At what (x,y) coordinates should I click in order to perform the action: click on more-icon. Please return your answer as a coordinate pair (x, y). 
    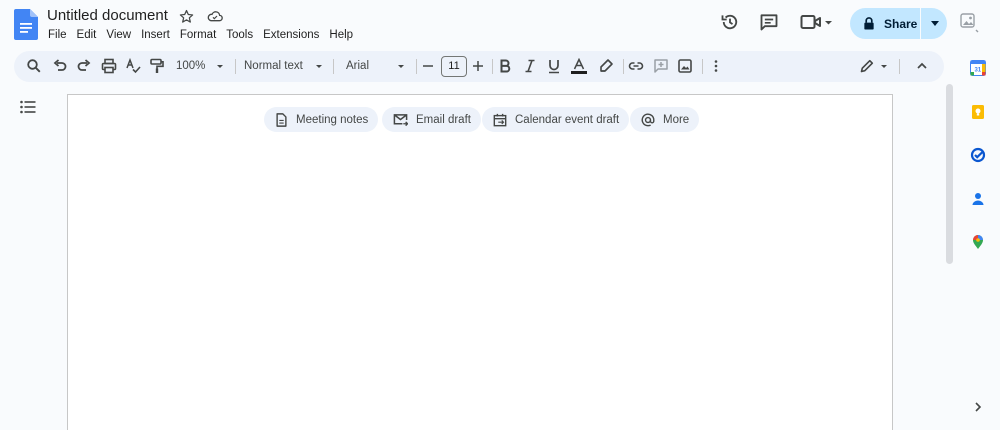
    Looking at the image, I should click on (716, 66).